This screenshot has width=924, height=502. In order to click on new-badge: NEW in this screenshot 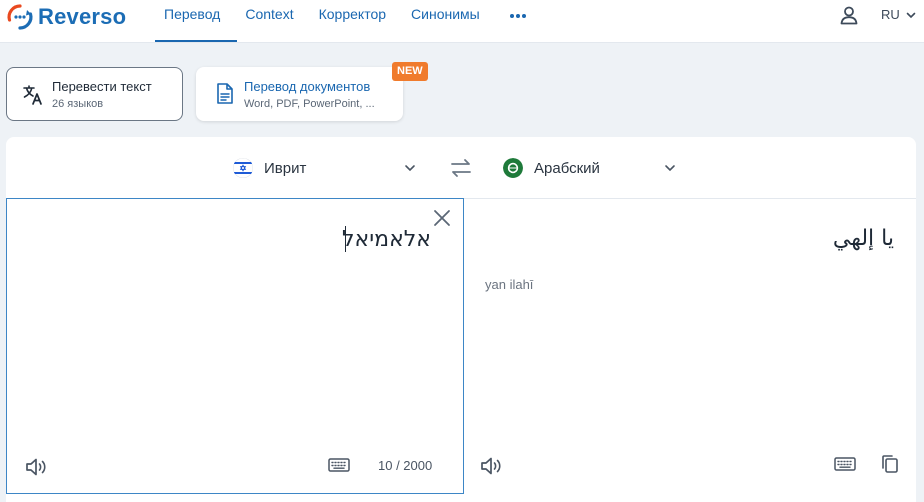, I will do `click(410, 71)`.